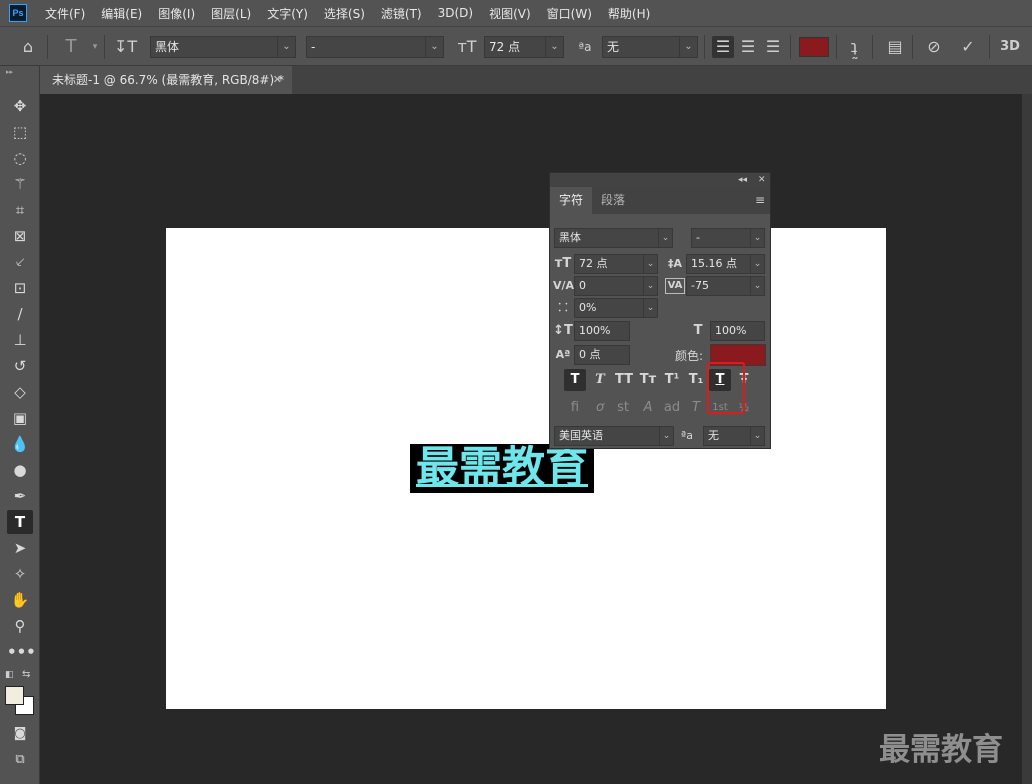 The height and width of the screenshot is (784, 1032). What do you see at coordinates (1010, 47) in the screenshot?
I see `3d-button: 3D` at bounding box center [1010, 47].